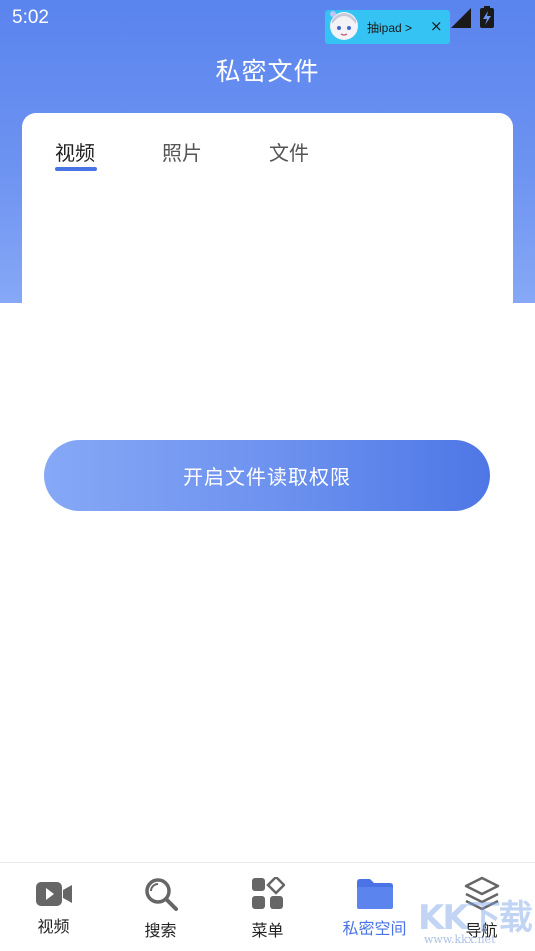 The height and width of the screenshot is (951, 535). What do you see at coordinates (289, 151) in the screenshot?
I see `tab-files: 文件` at bounding box center [289, 151].